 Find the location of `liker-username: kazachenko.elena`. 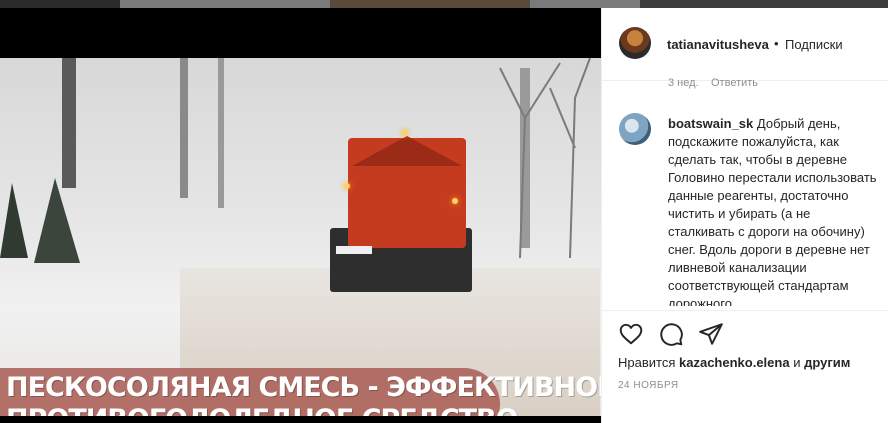

liker-username: kazachenko.elena is located at coordinates (734, 362).